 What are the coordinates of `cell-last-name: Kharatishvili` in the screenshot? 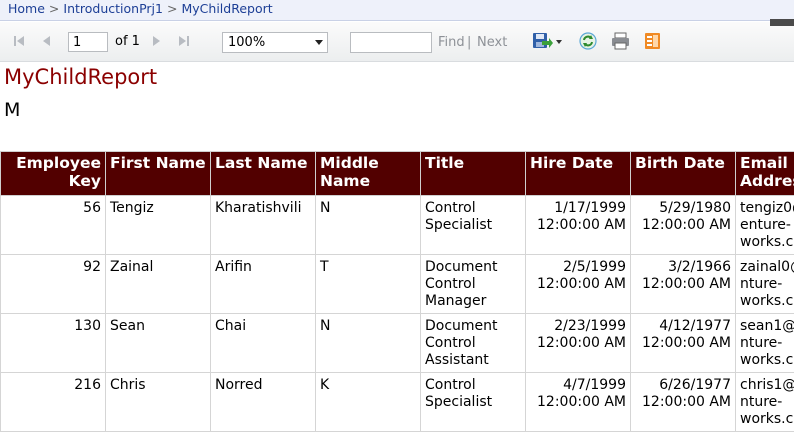 It's located at (263, 225).